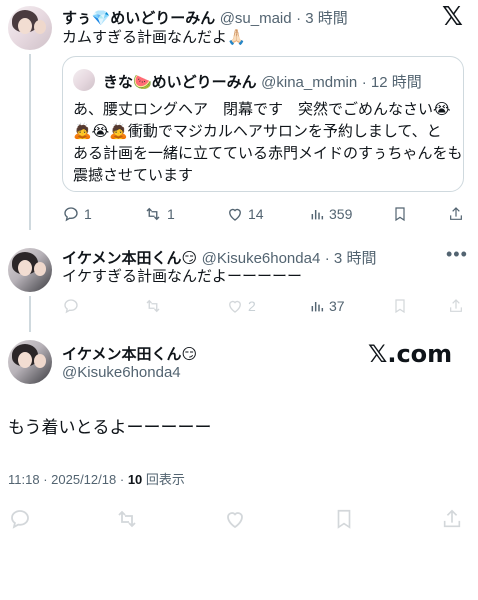 This screenshot has height=600, width=478. I want to click on tweet-header: すぅ💎めいどりーみん @su_maid · 3 時間, so click(205, 17).